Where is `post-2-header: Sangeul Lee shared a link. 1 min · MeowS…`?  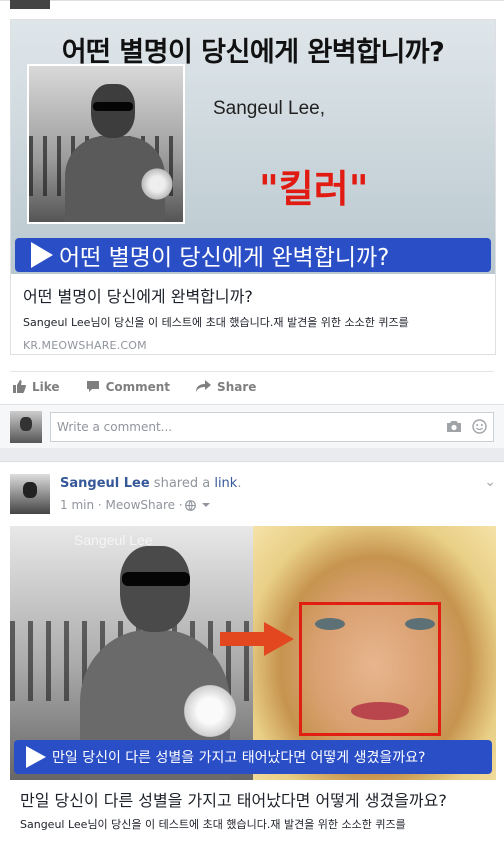 post-2-header: Sangeul Lee shared a link. 1 min · MeowS… is located at coordinates (253, 496).